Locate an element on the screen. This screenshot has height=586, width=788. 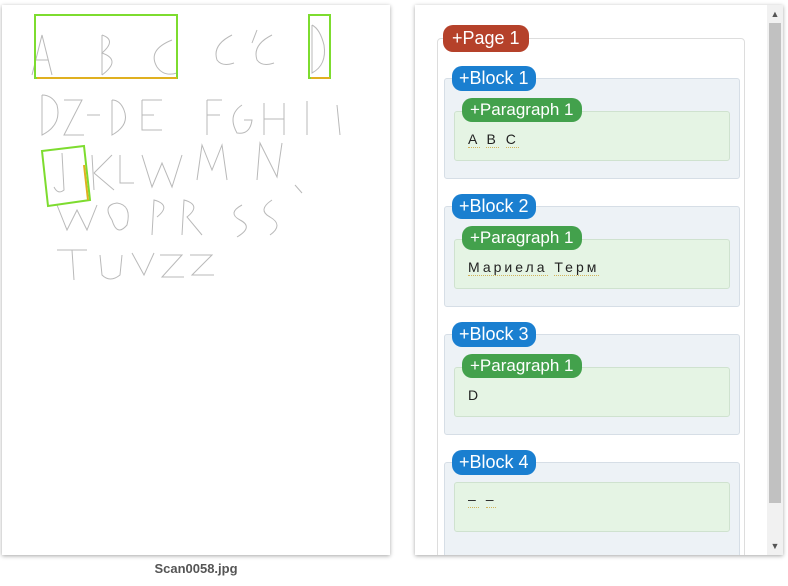
triangle-down-icon: ▼ is located at coordinates (775, 546).